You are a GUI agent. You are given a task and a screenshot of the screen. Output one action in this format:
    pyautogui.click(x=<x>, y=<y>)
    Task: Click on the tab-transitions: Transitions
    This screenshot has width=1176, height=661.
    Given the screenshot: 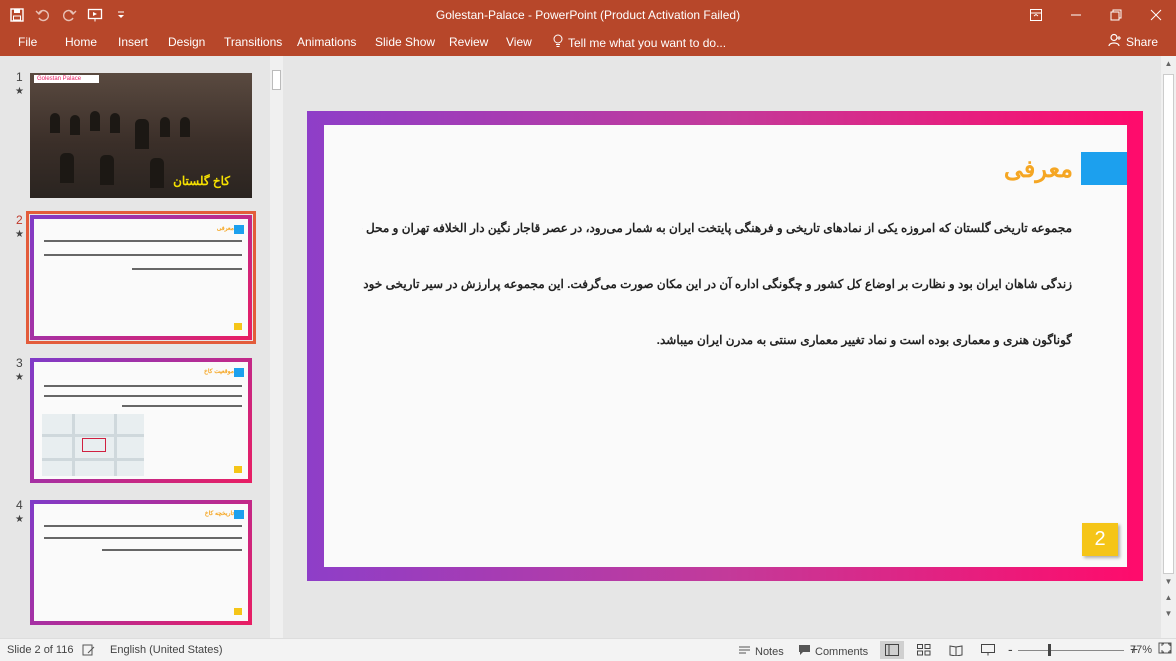 What is the action you would take?
    pyautogui.click(x=253, y=42)
    